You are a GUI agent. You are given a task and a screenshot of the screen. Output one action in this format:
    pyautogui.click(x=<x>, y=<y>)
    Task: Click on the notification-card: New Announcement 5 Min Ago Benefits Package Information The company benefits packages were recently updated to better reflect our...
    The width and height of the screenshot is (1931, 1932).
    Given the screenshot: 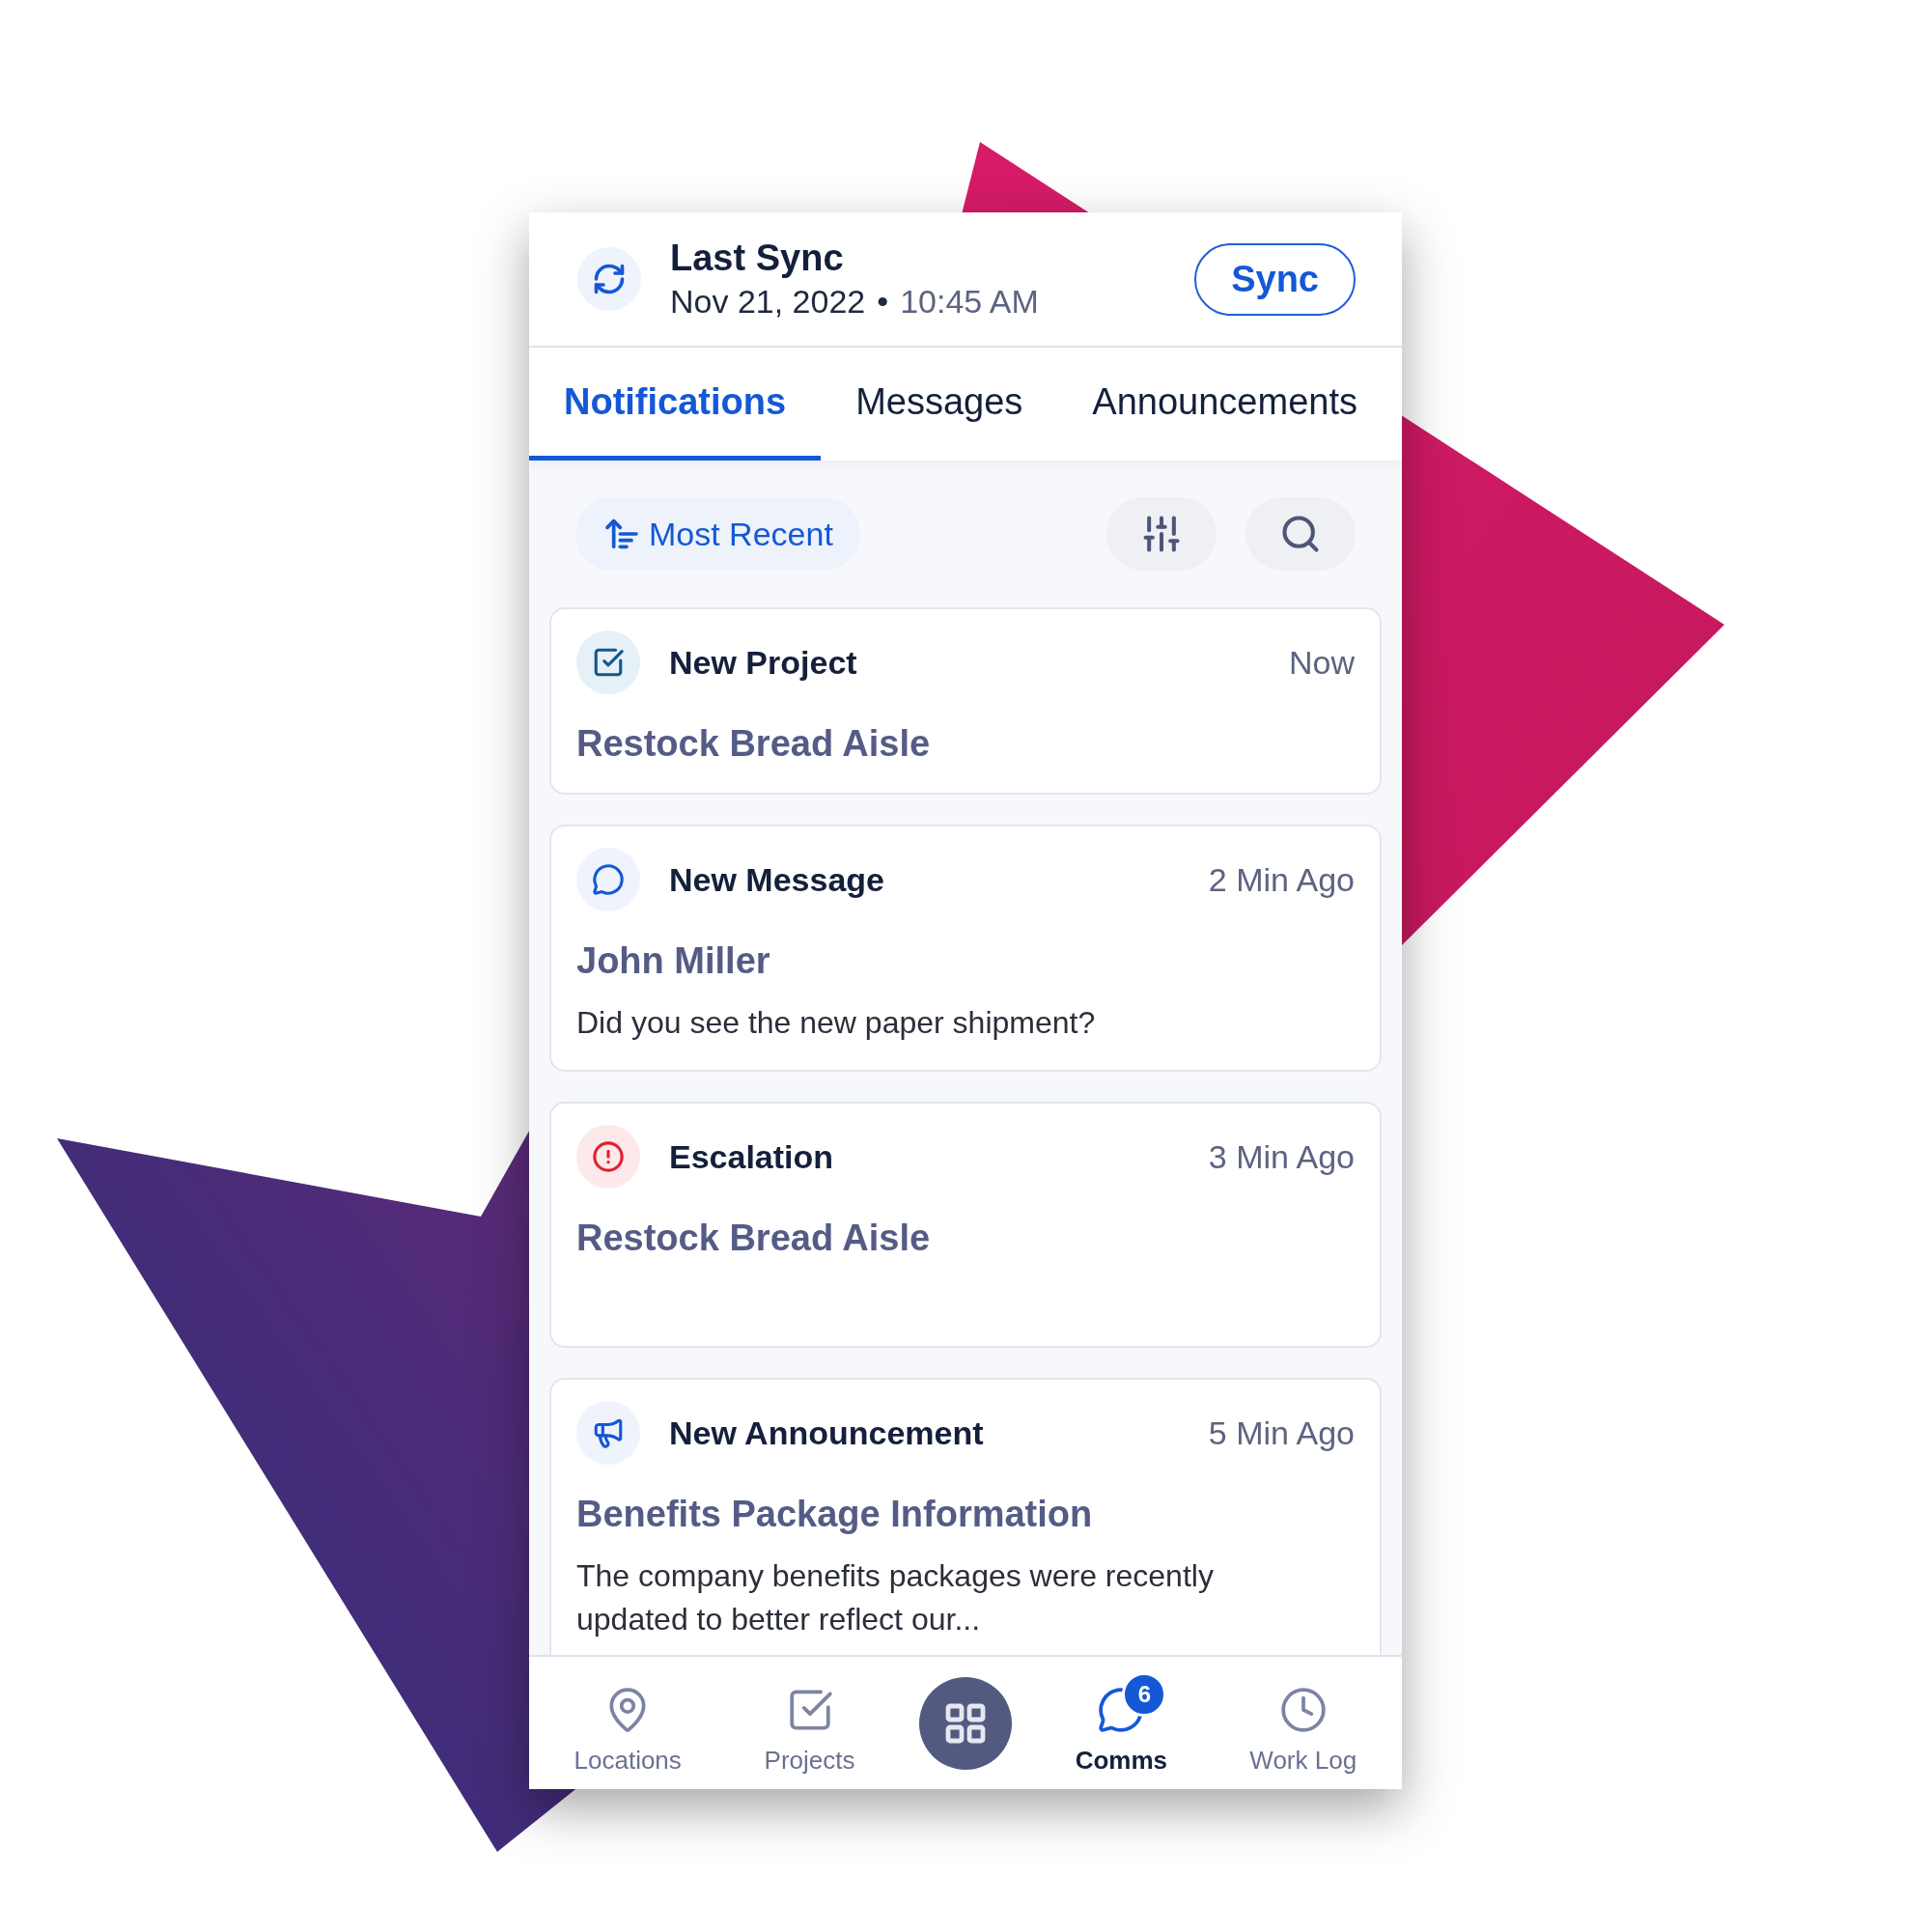 What is the action you would take?
    pyautogui.click(x=965, y=1517)
    